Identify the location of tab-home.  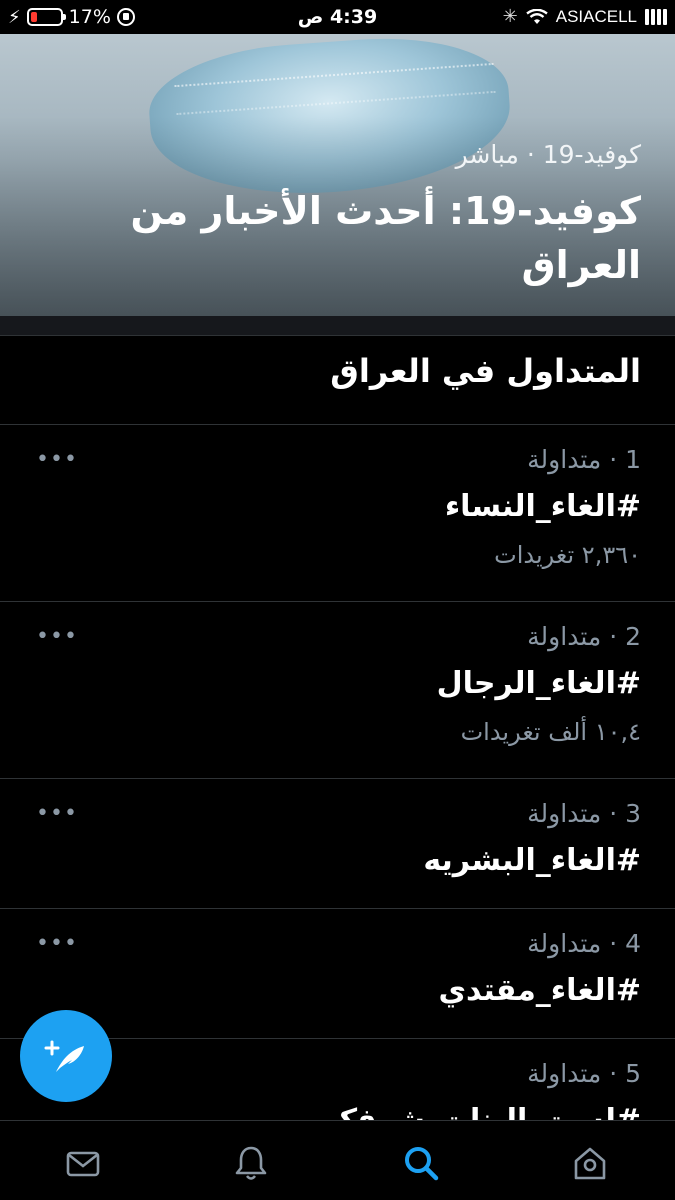
(590, 1163).